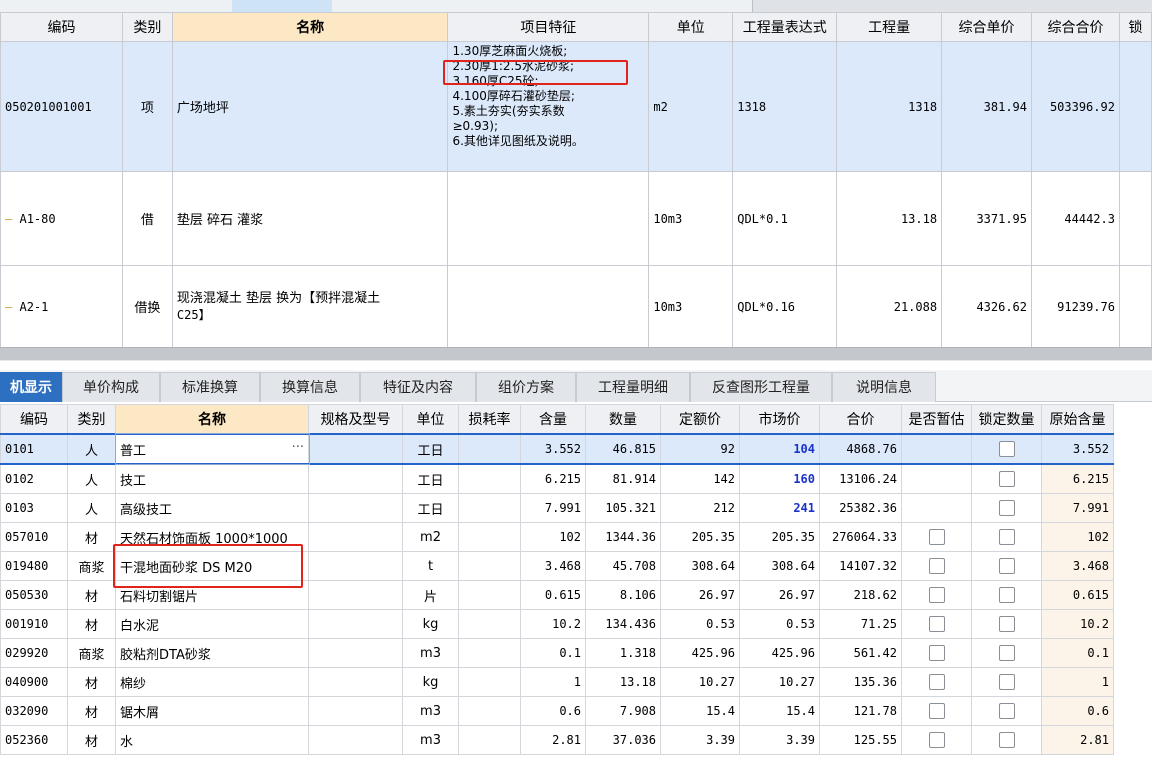  Describe the element at coordinates (1077, 740) in the screenshot. I see `cell-orig-content: 2.81` at that location.